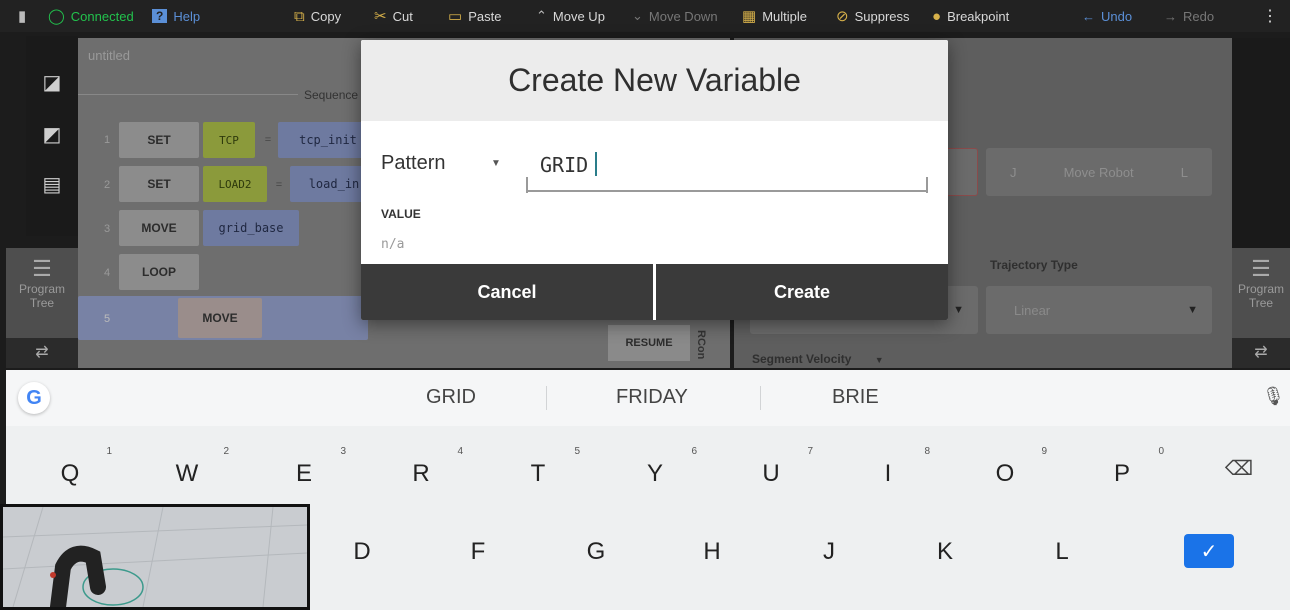 Image resolution: width=1290 pixels, height=610 pixels. What do you see at coordinates (317, 16) in the screenshot?
I see `copy-button: ⧉ Copy` at bounding box center [317, 16].